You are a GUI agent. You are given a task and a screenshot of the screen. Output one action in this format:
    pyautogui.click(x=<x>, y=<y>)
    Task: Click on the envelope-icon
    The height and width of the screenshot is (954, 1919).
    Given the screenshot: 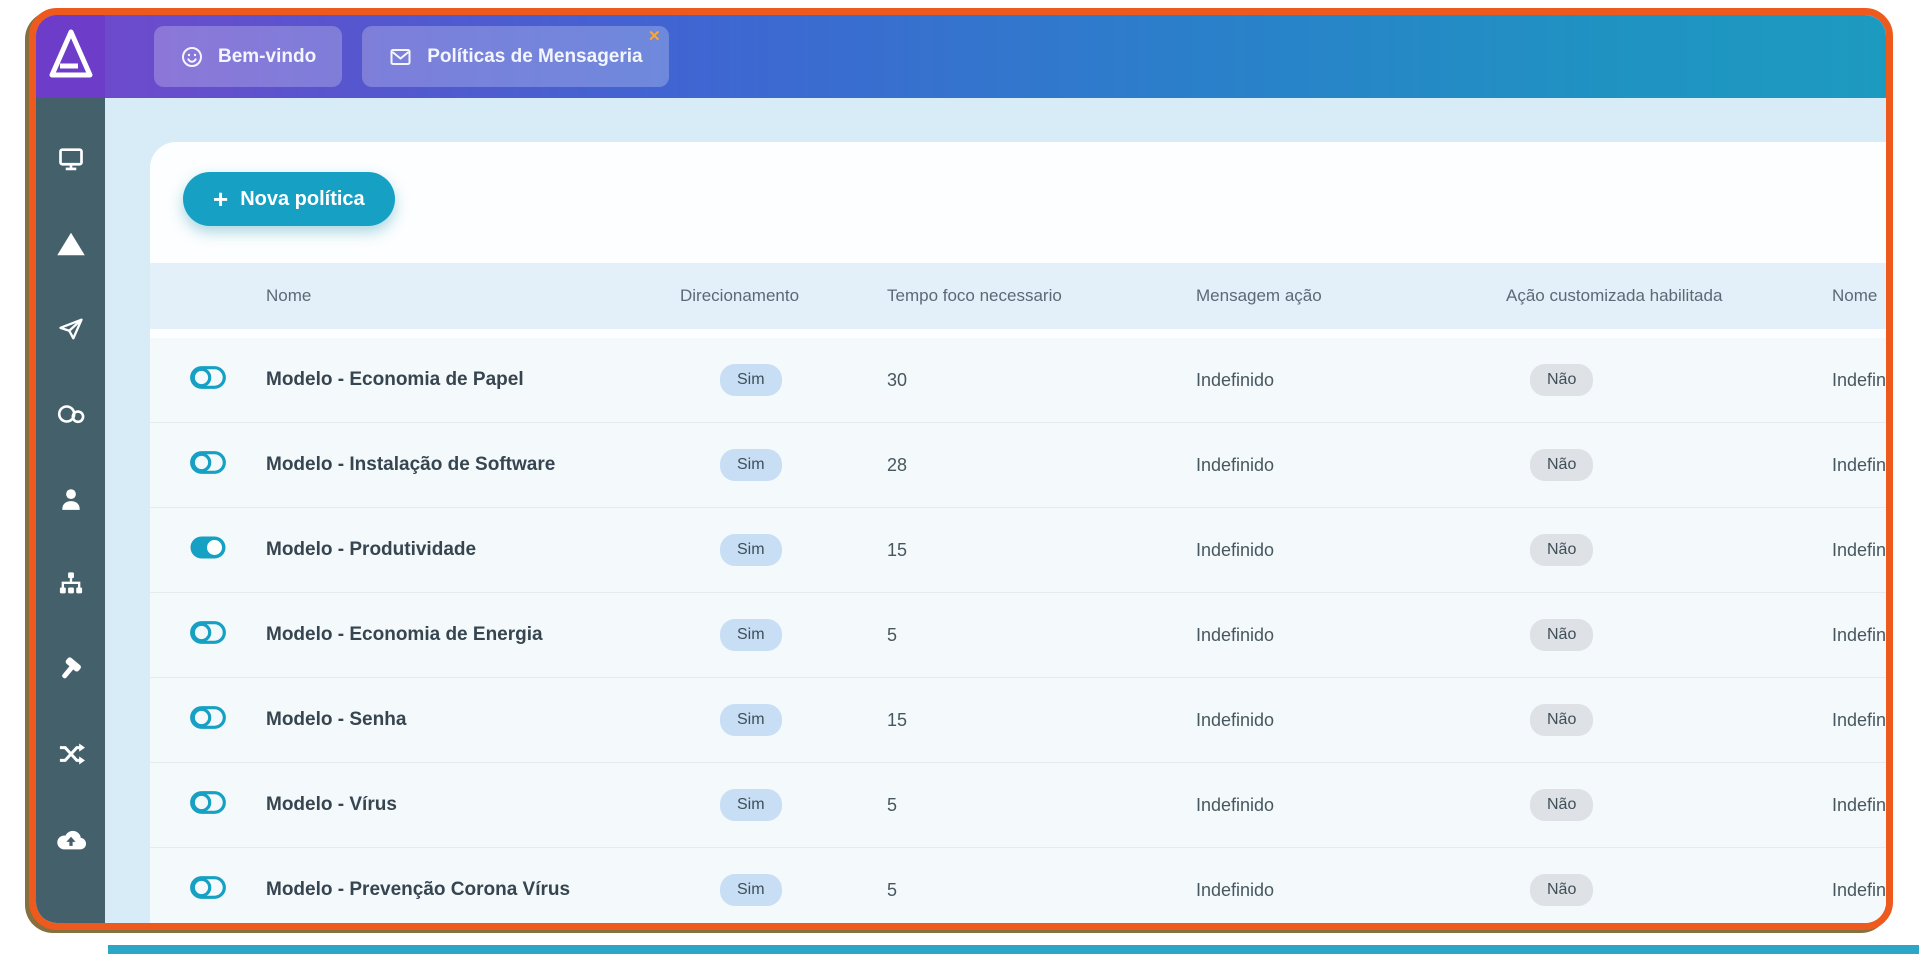 What is the action you would take?
    pyautogui.click(x=400, y=57)
    